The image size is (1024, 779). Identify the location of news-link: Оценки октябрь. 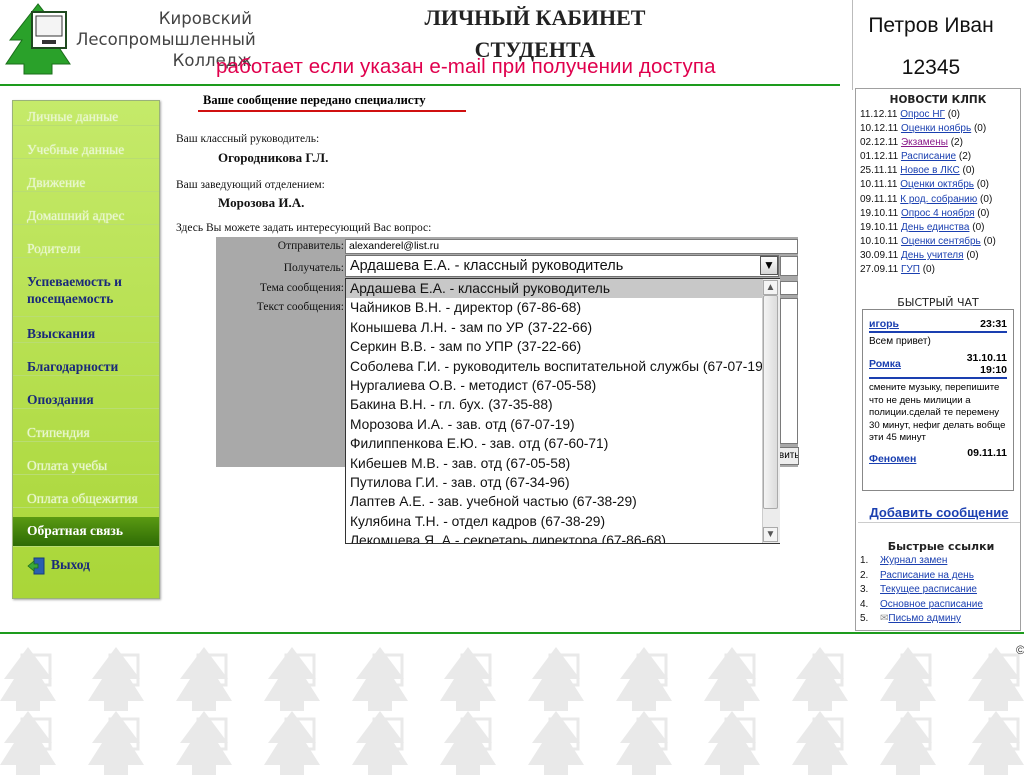
(937, 184).